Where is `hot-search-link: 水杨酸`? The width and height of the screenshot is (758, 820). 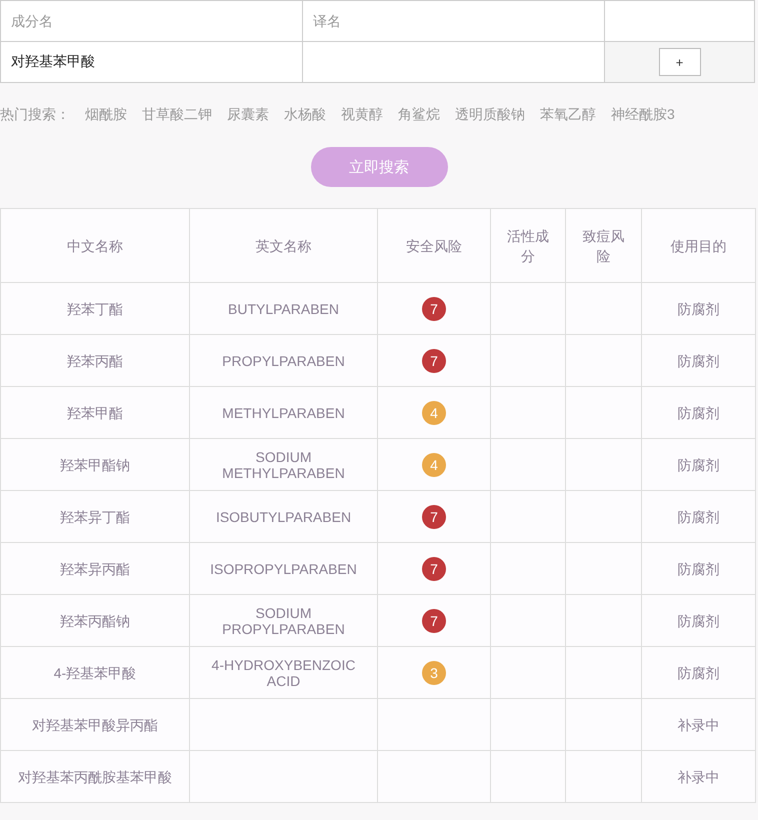
hot-search-link: 水杨酸 is located at coordinates (305, 115).